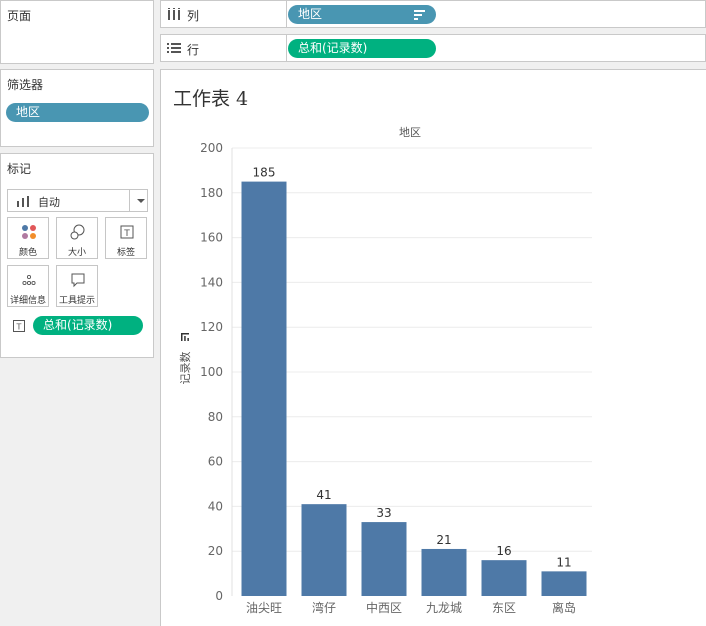 The width and height of the screenshot is (706, 626). I want to click on label-button-label: 标签, so click(125, 253).